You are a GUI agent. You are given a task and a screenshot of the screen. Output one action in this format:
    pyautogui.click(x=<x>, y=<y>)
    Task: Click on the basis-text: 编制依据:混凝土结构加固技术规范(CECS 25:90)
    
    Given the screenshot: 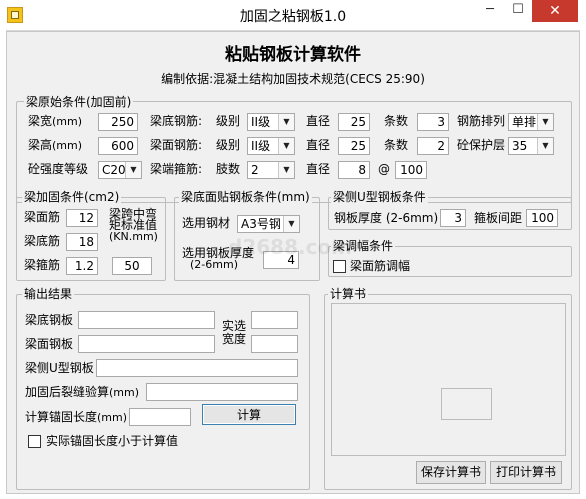 What is the action you would take?
    pyautogui.click(x=293, y=79)
    